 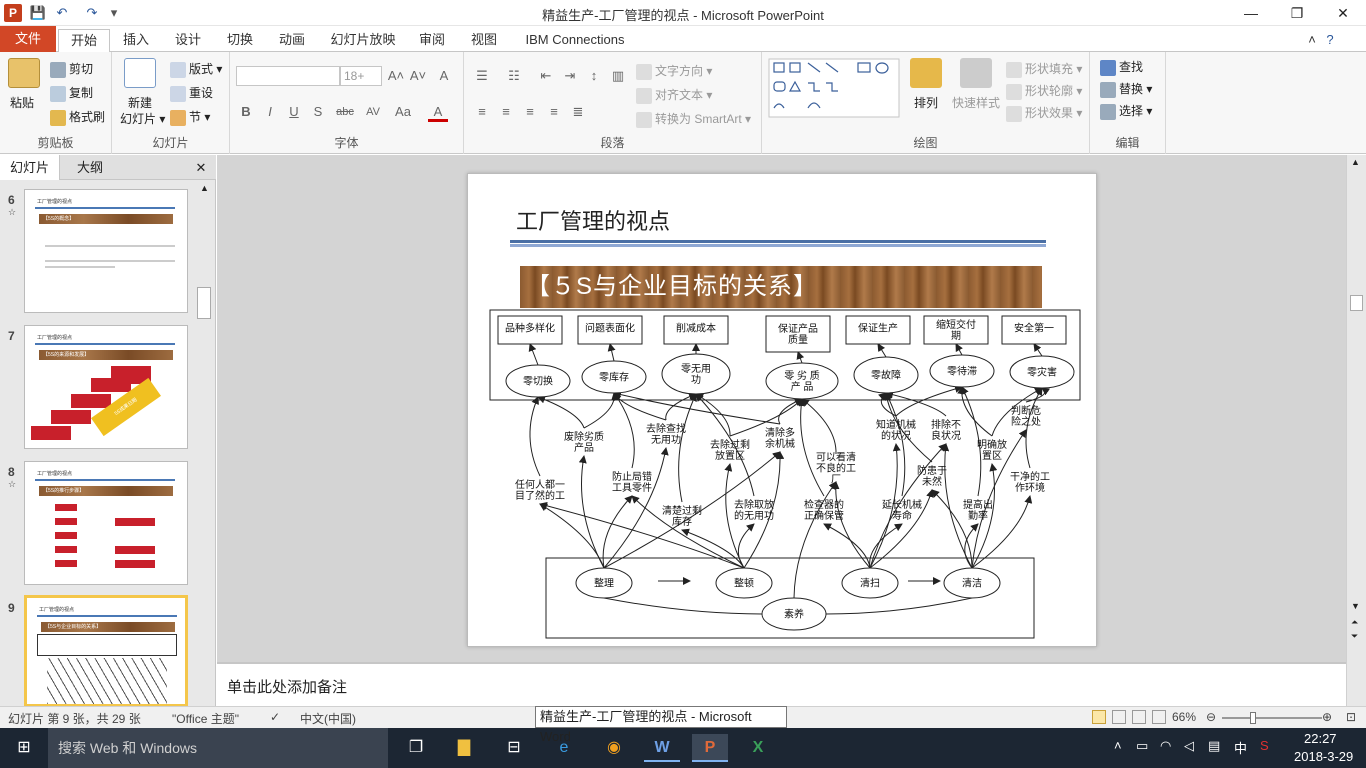 I want to click on battery-icon: ▭, so click(x=1142, y=746).